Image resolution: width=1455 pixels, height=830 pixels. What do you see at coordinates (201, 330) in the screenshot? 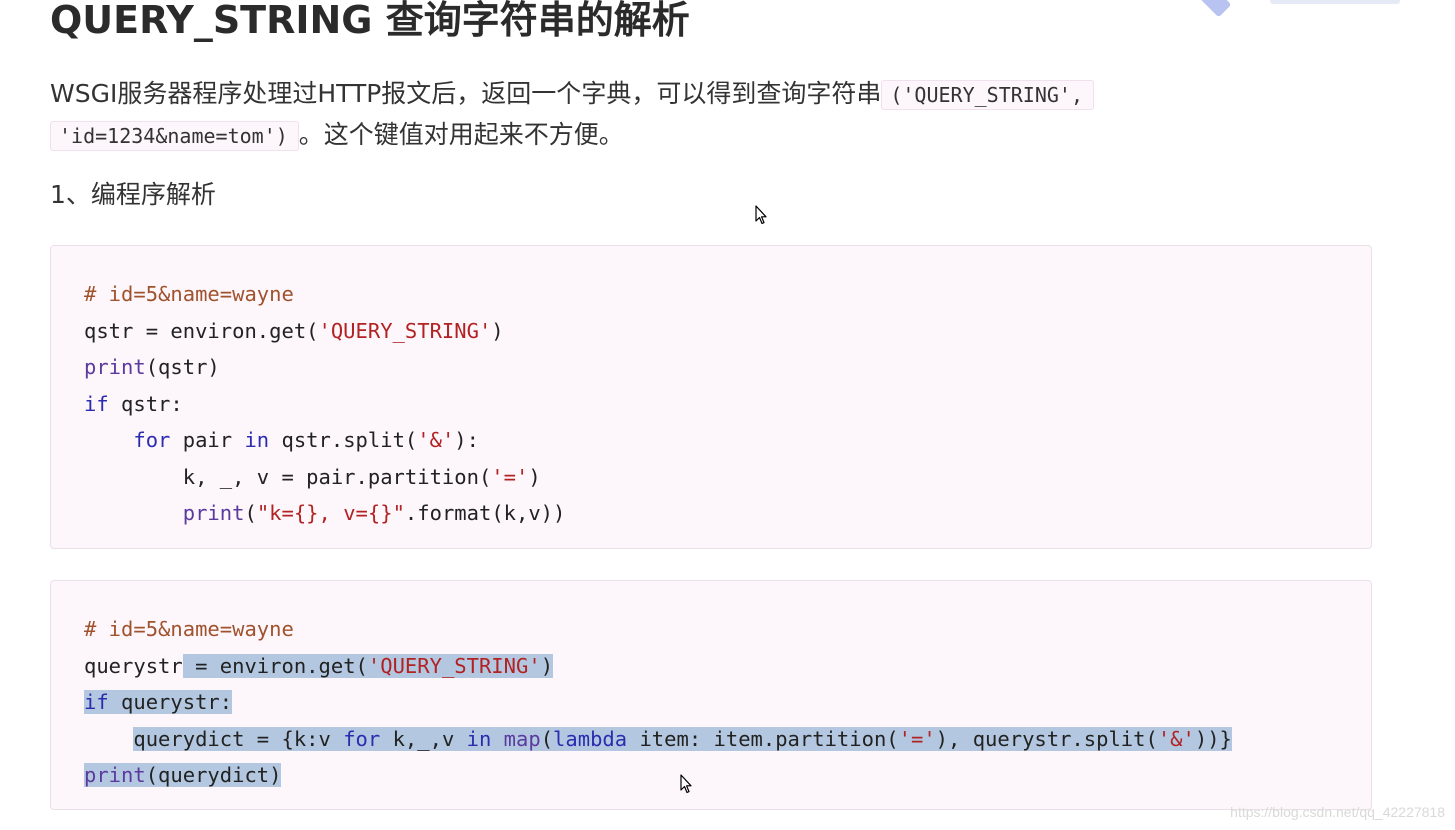
I see `code-token: qstr = environ.get(` at bounding box center [201, 330].